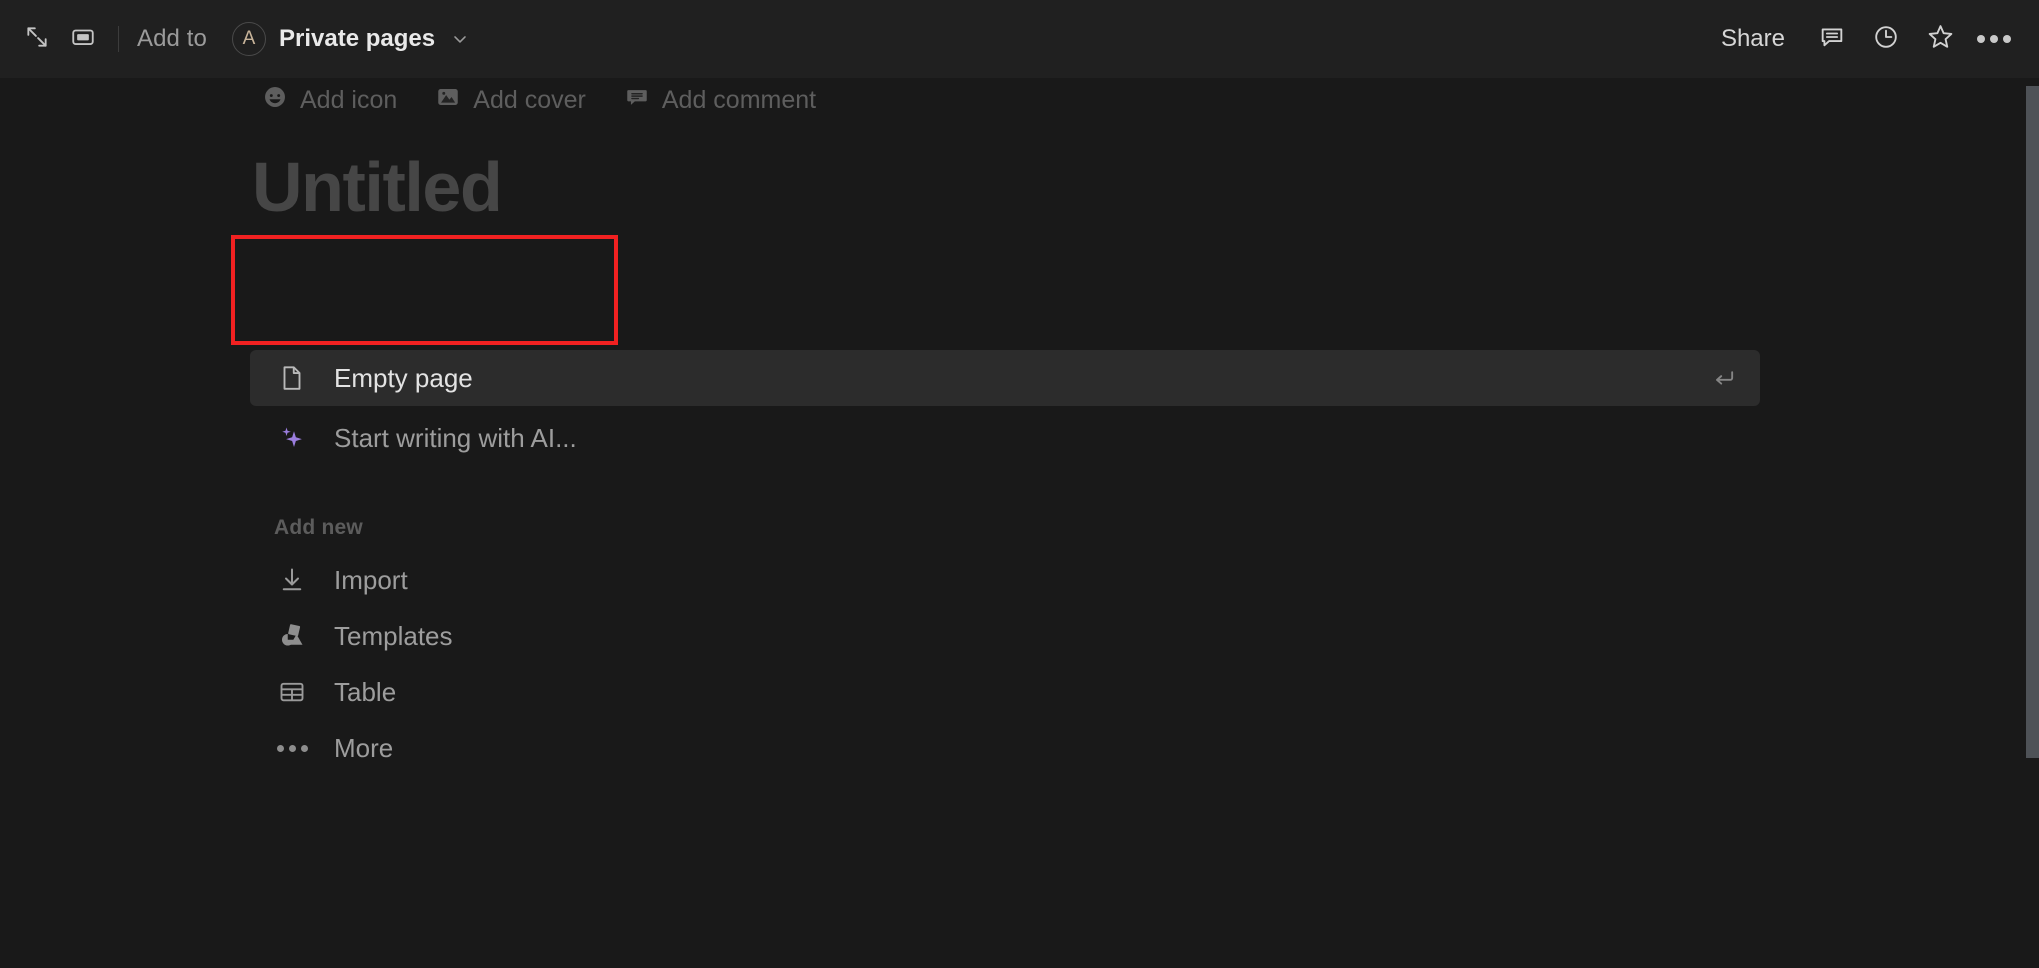  Describe the element at coordinates (1724, 378) in the screenshot. I see `enter-return-icon` at that location.